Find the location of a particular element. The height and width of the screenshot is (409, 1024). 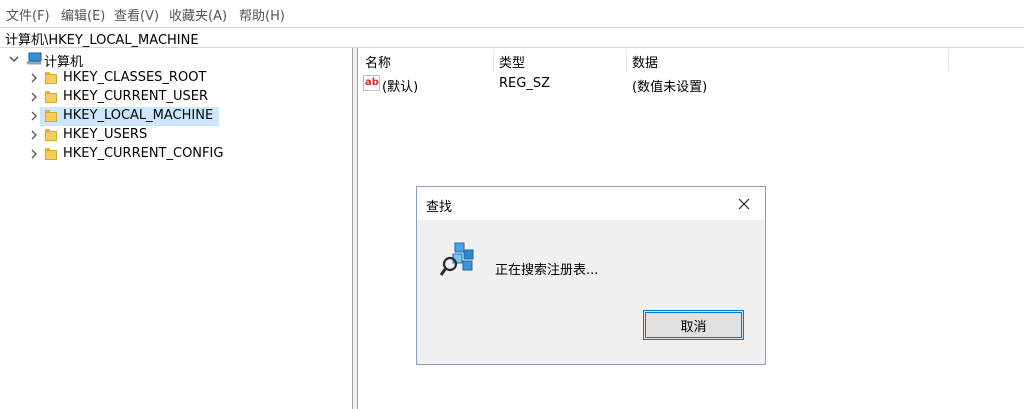

chevron-down-icon is located at coordinates (14, 59).